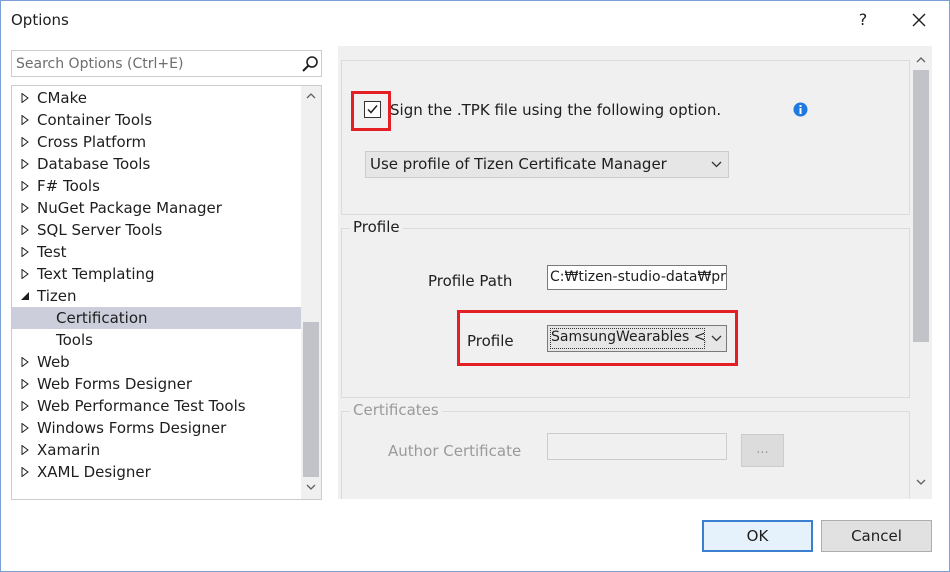 This screenshot has height=572, width=950. I want to click on window-title: Options, so click(40, 20).